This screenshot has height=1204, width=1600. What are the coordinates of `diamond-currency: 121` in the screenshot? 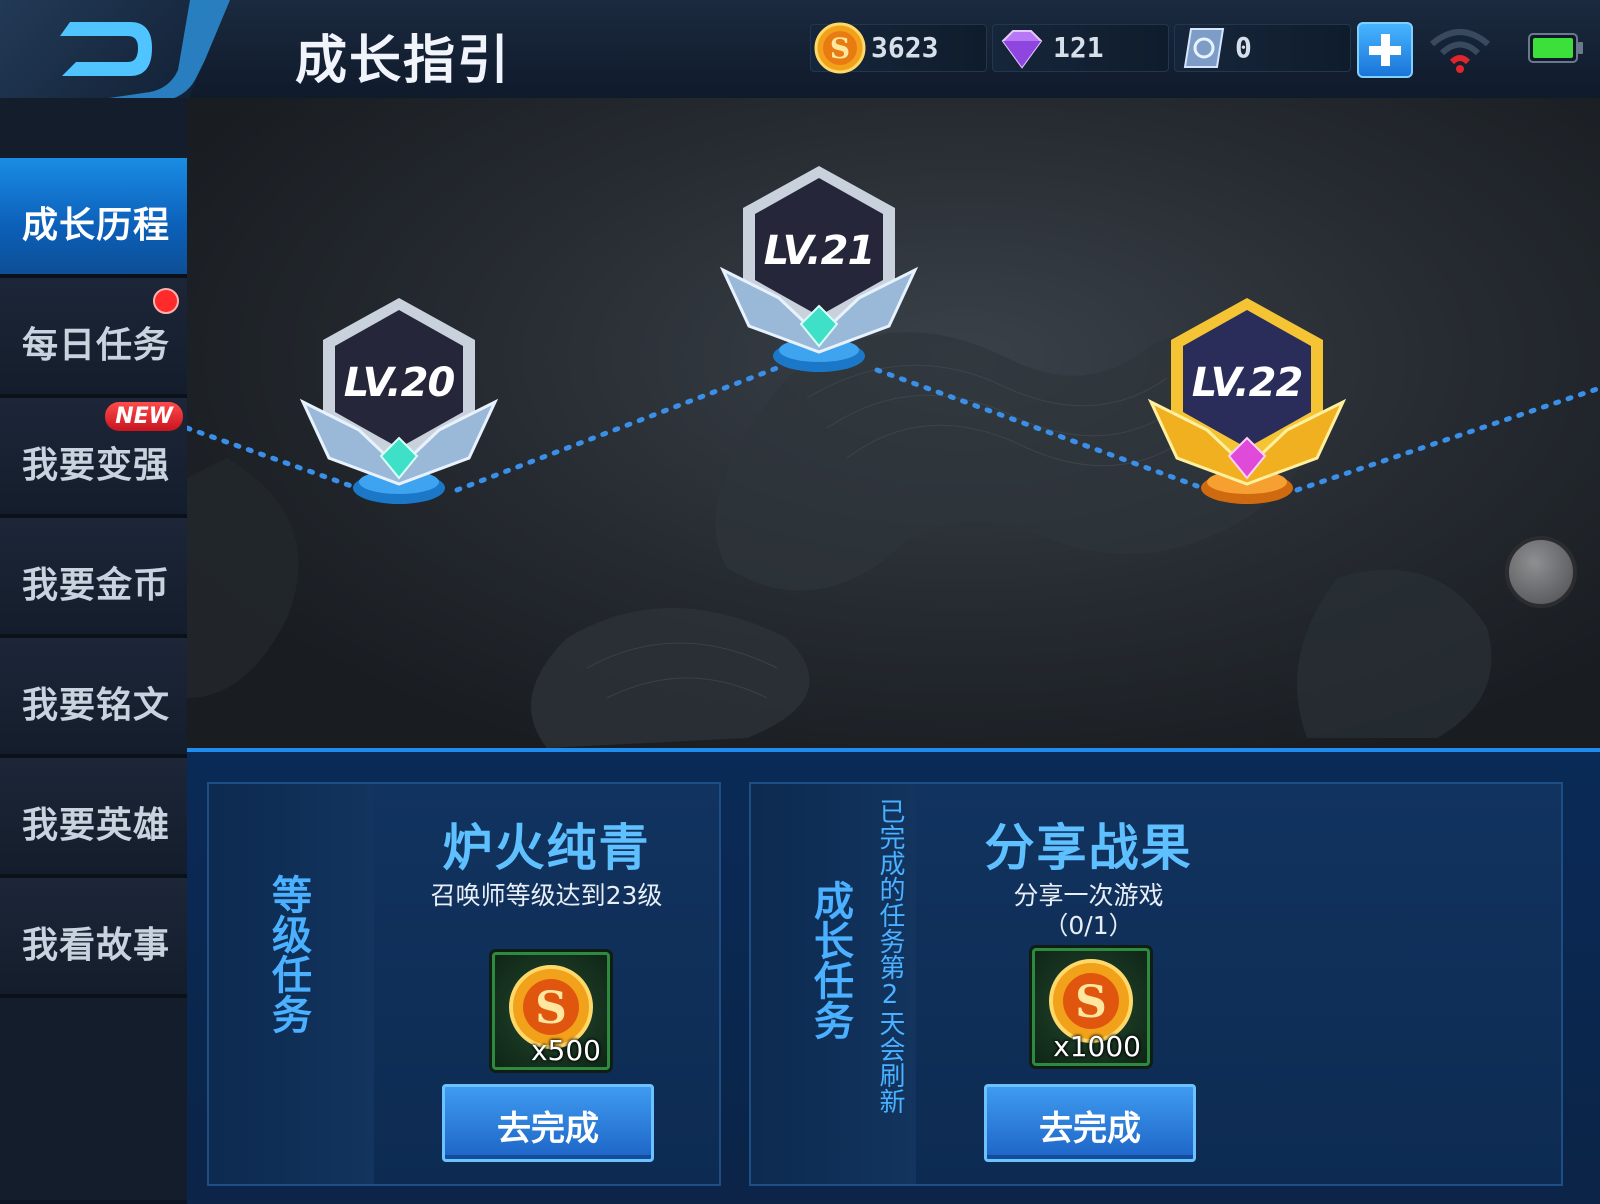 It's located at (1080, 48).